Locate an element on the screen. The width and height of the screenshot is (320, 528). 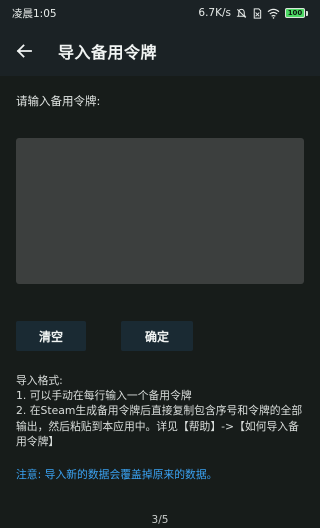
format-line-1: 1. 可以手动在每行输入一个备用令牌 is located at coordinates (104, 396).